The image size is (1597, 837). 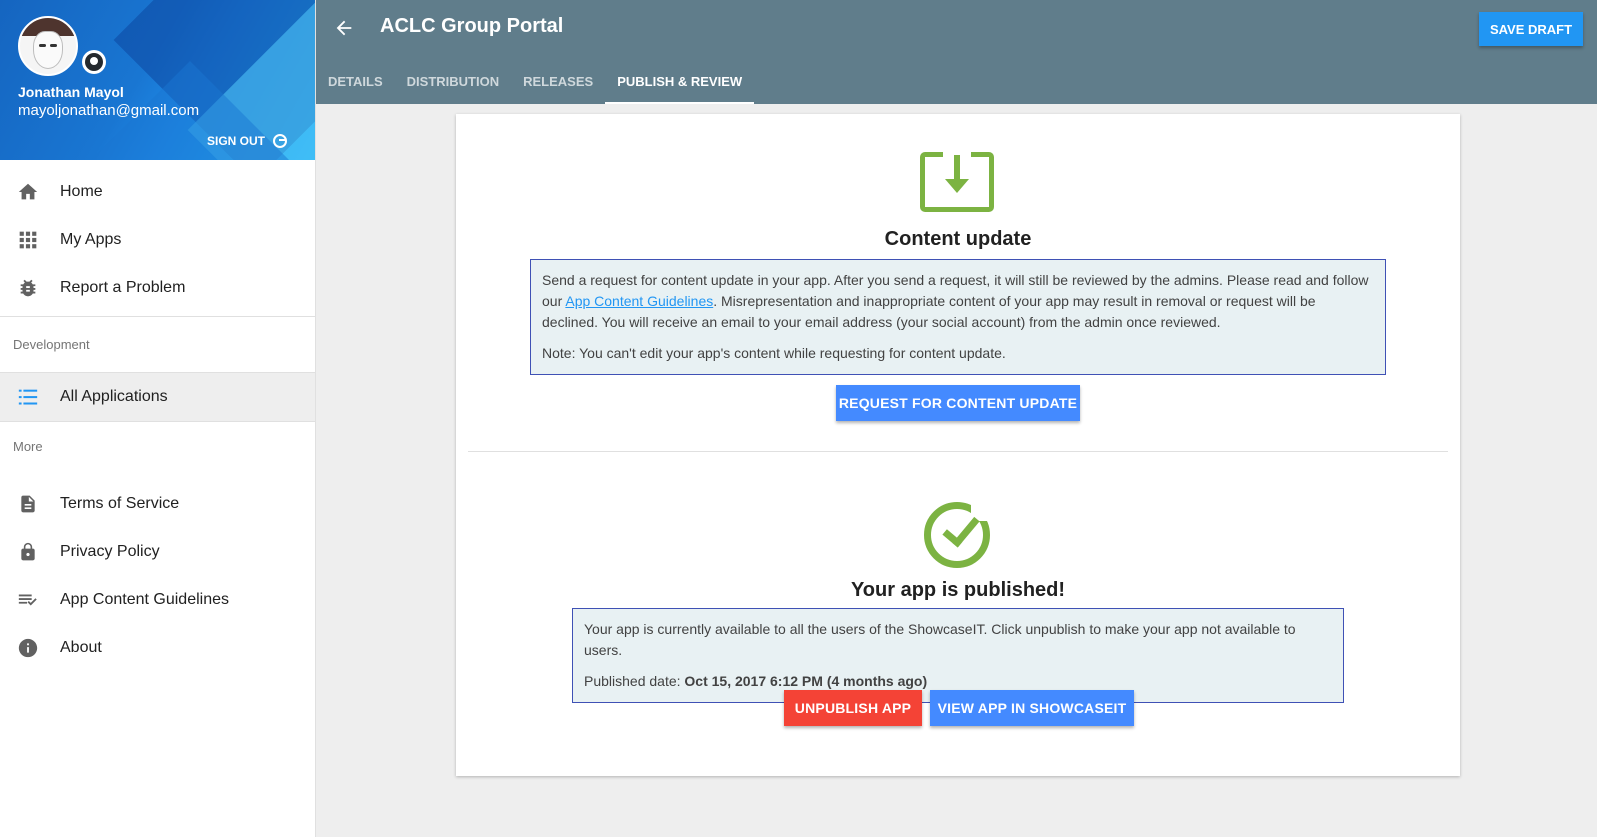 I want to click on sign-out-label: SIGN OUT, so click(x=235, y=141).